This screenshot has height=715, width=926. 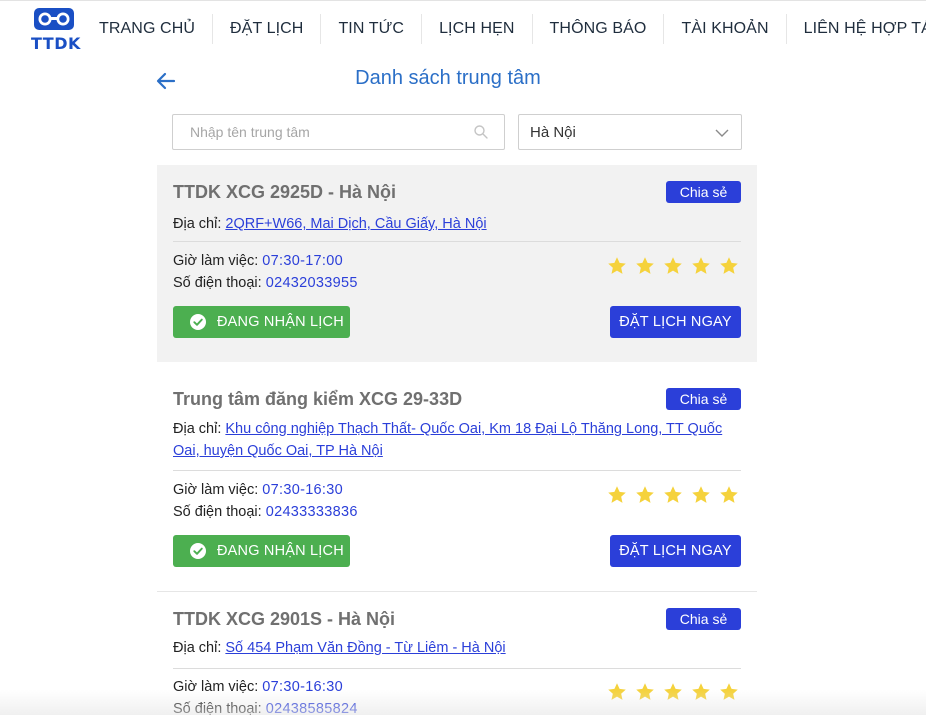 What do you see at coordinates (725, 29) in the screenshot?
I see `nav-item-account: TÀI KHOẢN` at bounding box center [725, 29].